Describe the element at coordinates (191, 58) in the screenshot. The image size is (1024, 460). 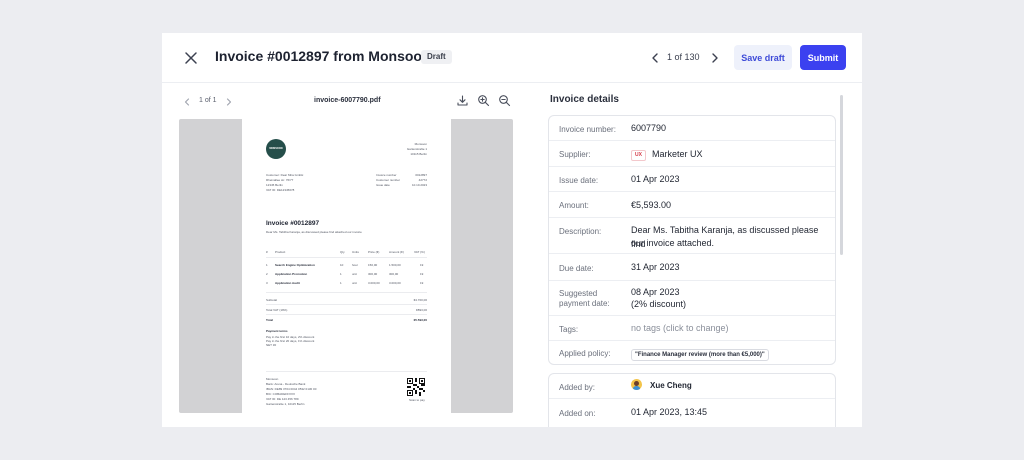
I see `close-icon` at that location.